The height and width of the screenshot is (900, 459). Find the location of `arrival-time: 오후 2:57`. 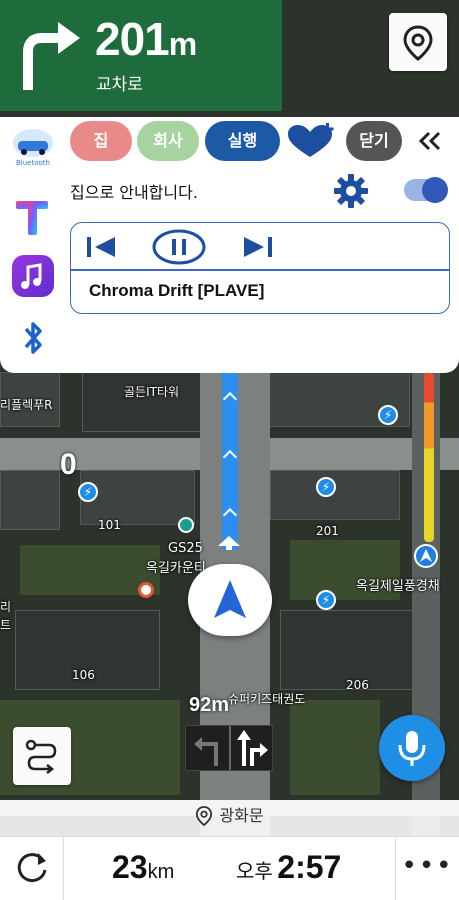

arrival-time: 오후 2:57 is located at coordinates (288, 867).